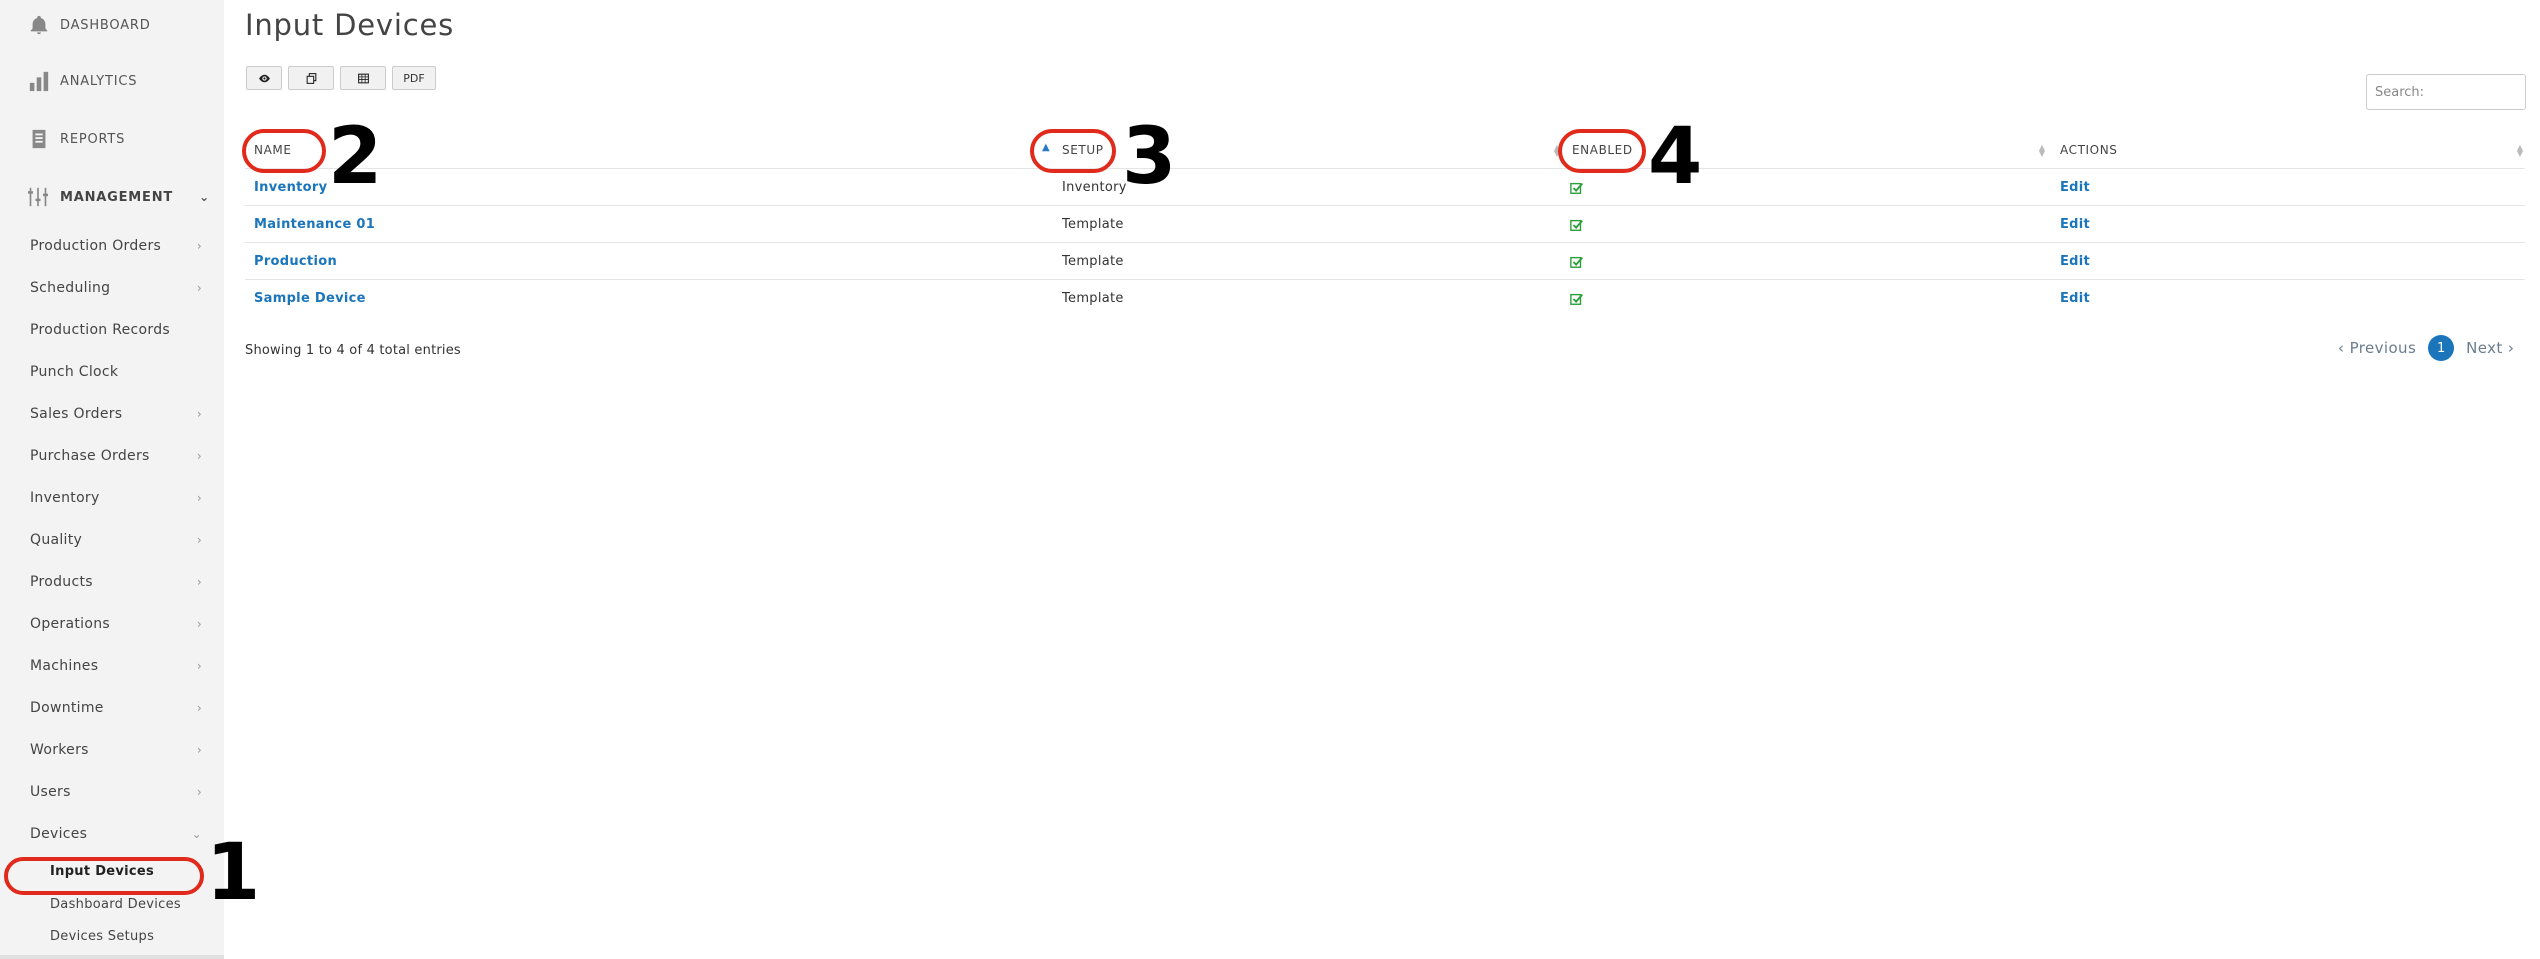 This screenshot has height=959, width=2540. Describe the element at coordinates (70, 288) in the screenshot. I see `sidebar-item-label: Scheduling` at that location.